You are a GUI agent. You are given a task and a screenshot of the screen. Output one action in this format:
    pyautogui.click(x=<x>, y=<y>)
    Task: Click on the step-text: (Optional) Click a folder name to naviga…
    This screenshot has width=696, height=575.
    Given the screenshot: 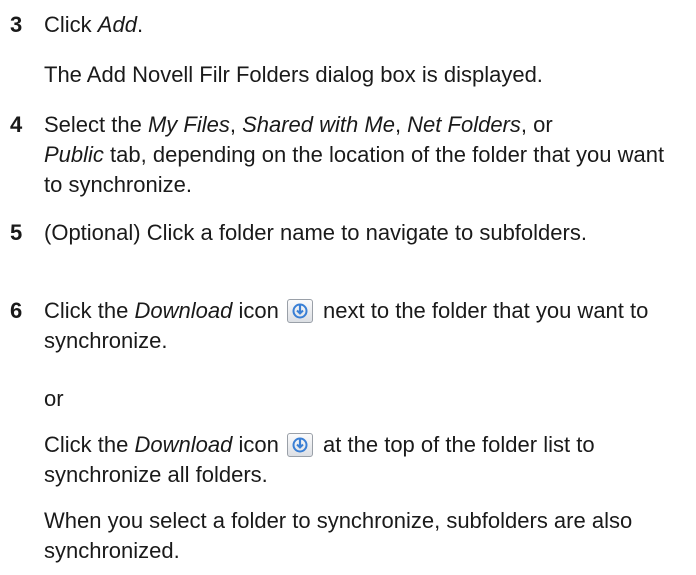 What is the action you would take?
    pyautogui.click(x=315, y=232)
    